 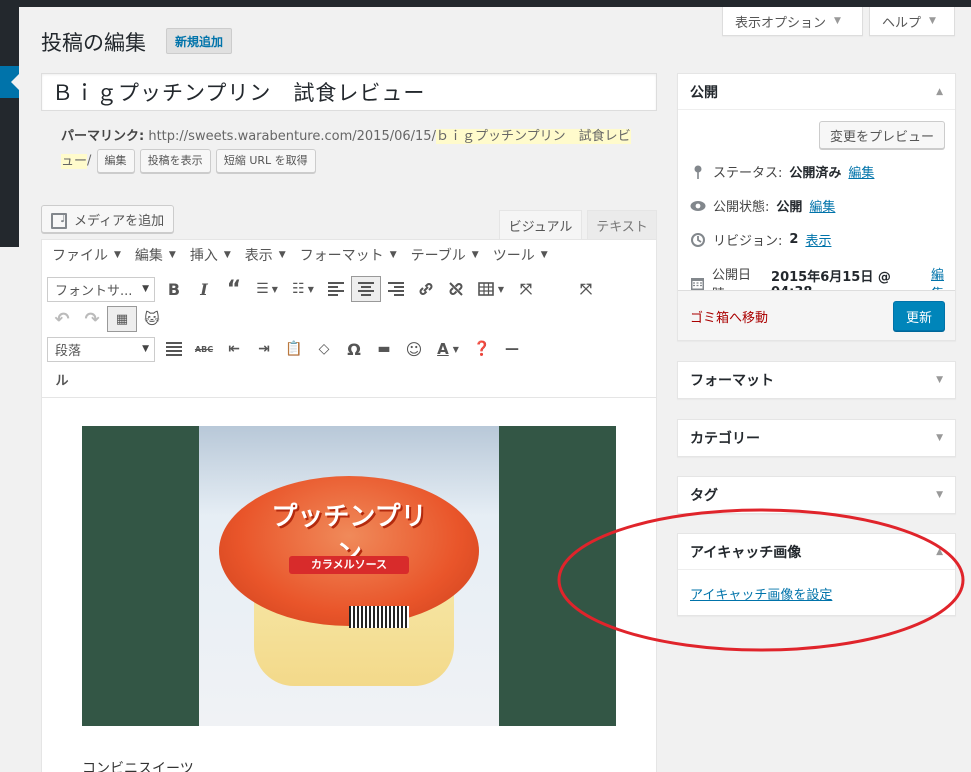 I want to click on history-icon, so click(x=698, y=240).